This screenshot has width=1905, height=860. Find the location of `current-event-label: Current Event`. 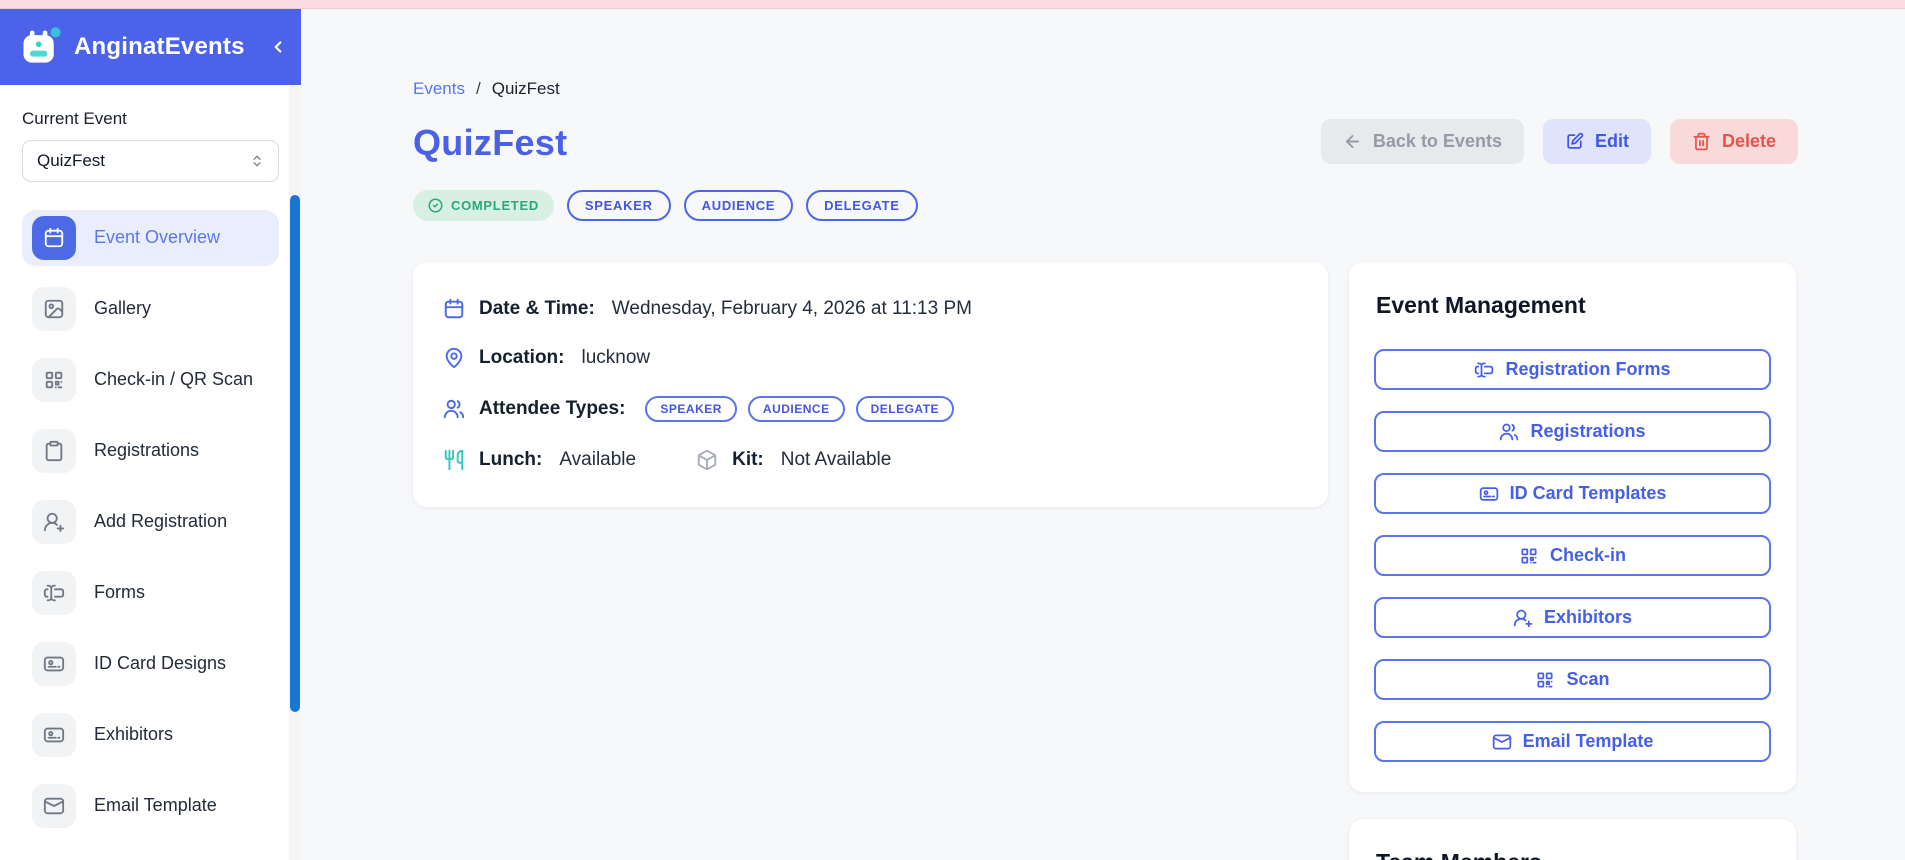

current-event-label: Current Event is located at coordinates (74, 118).